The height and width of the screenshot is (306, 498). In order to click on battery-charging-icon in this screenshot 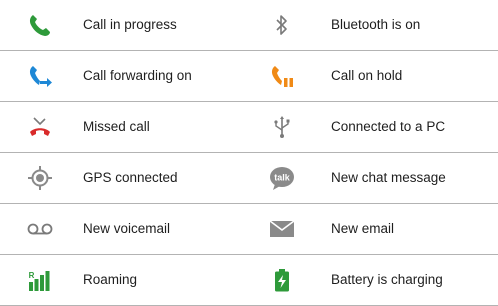, I will do `click(282, 280)`.